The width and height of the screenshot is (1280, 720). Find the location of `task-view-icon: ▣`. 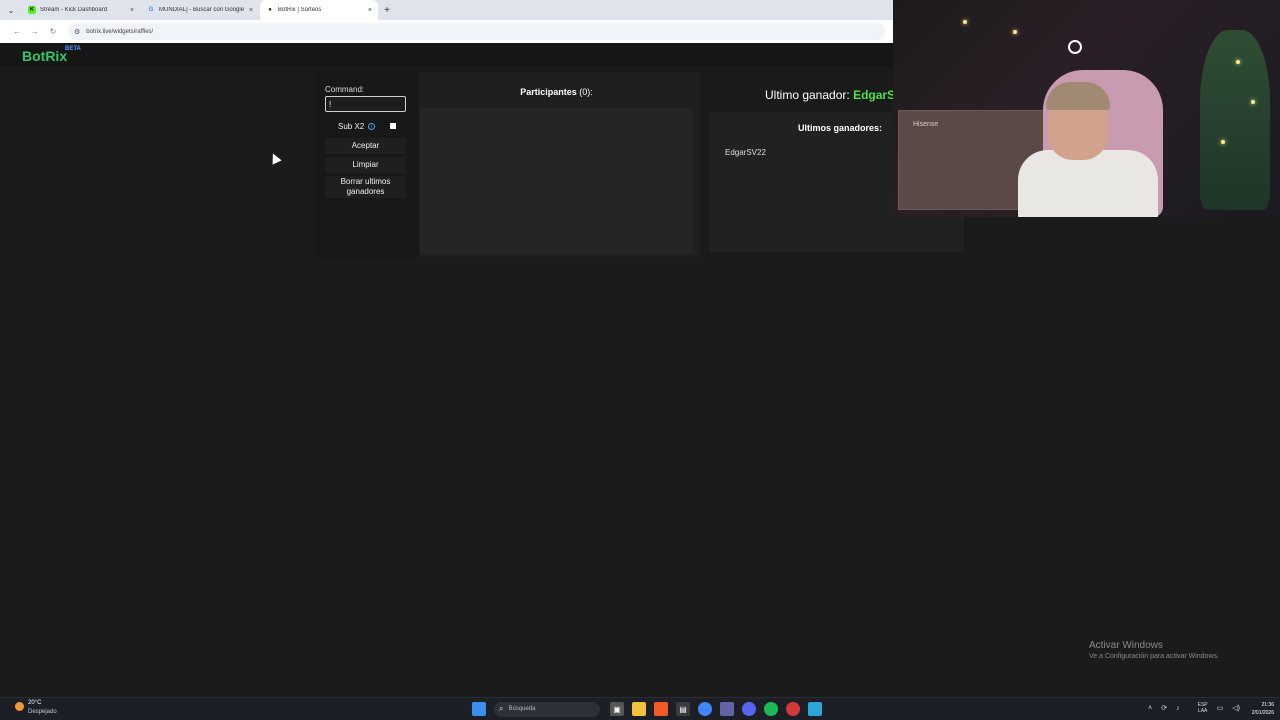

task-view-icon: ▣ is located at coordinates (617, 709).